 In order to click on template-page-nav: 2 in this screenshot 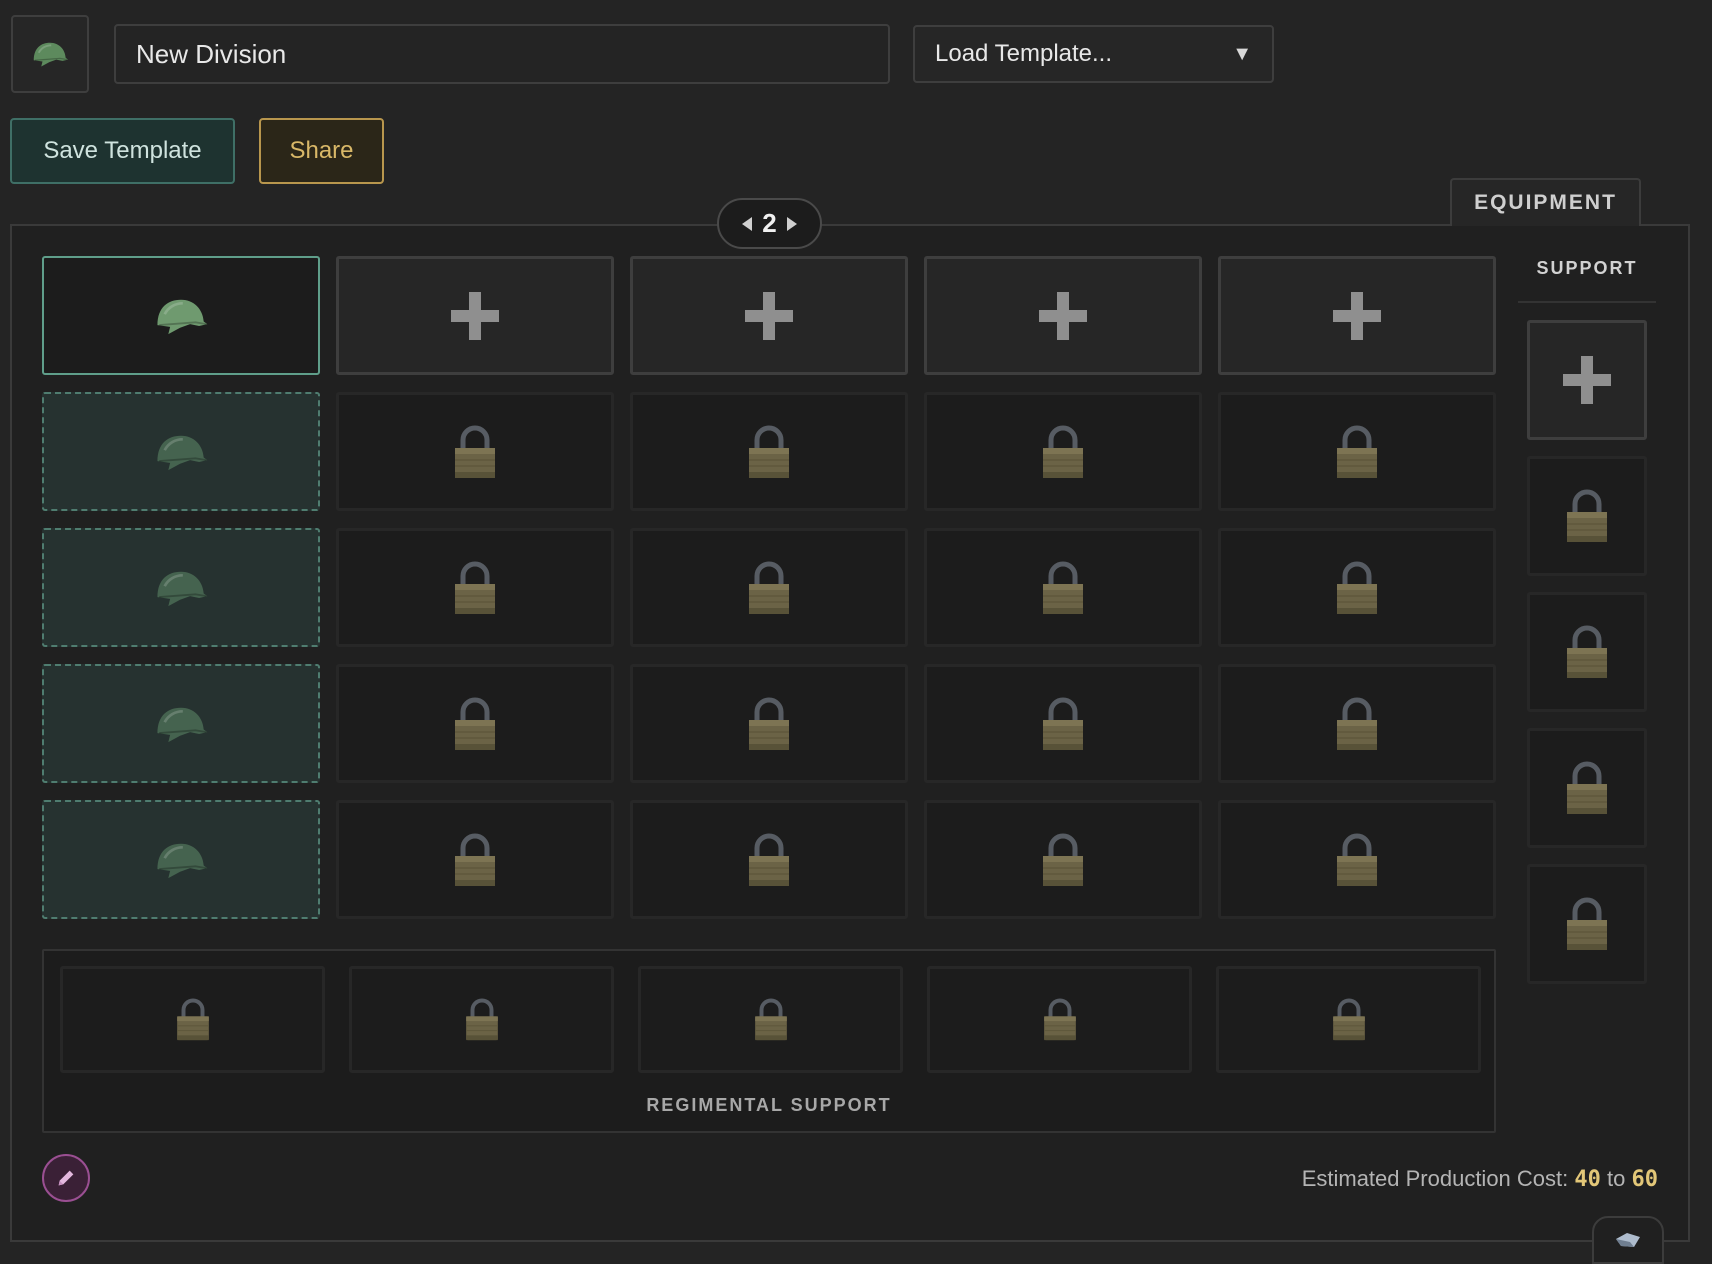, I will do `click(769, 223)`.